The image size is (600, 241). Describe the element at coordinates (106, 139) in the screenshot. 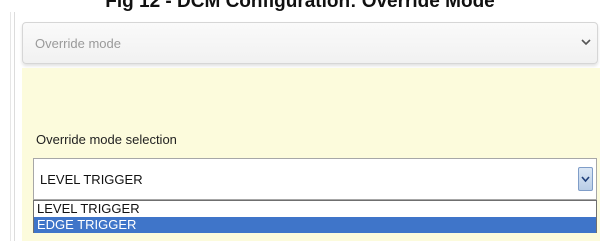

I see `override-mode-selection-label: Override mode selection` at that location.